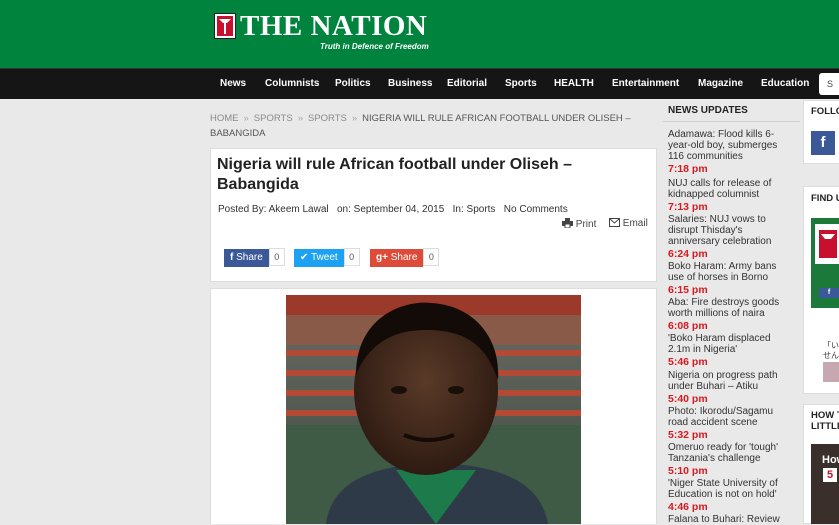 The height and width of the screenshot is (525, 839). Describe the element at coordinates (831, 372) in the screenshot. I see `profile-thumbnail` at that location.